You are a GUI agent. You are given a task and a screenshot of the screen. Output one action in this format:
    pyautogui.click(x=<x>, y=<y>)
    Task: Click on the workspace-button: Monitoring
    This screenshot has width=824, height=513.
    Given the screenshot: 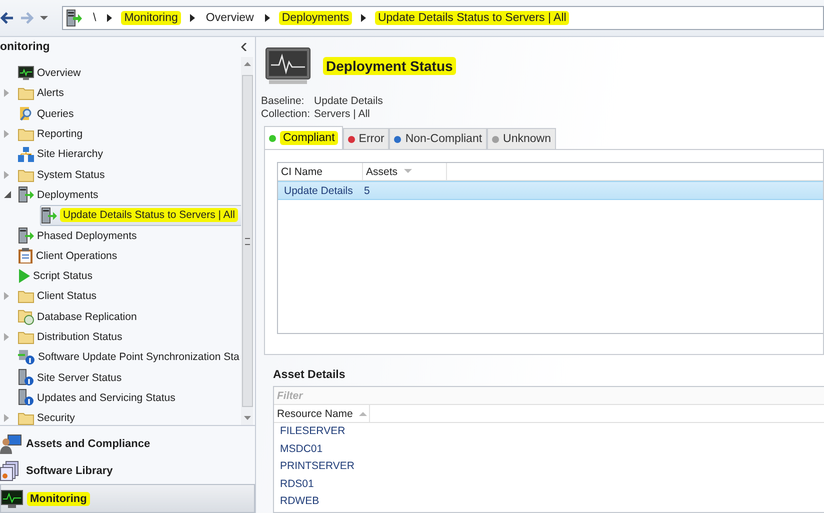 What is the action you would take?
    pyautogui.click(x=127, y=498)
    